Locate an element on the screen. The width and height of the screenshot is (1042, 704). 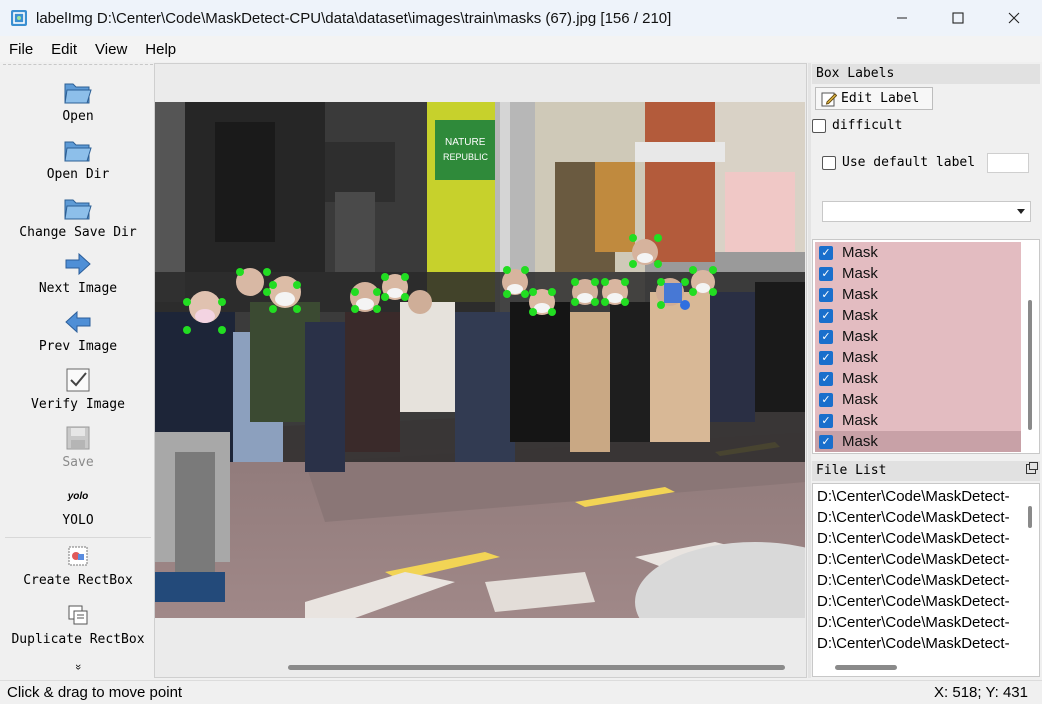
file-list-vertical-scroll-thumb is located at coordinates (1030, 517).